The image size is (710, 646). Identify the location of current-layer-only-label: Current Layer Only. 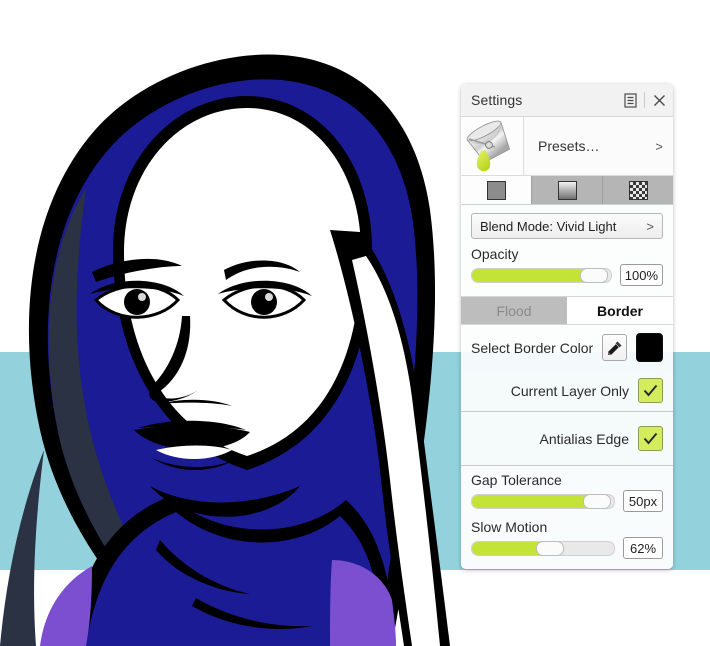
(569, 390).